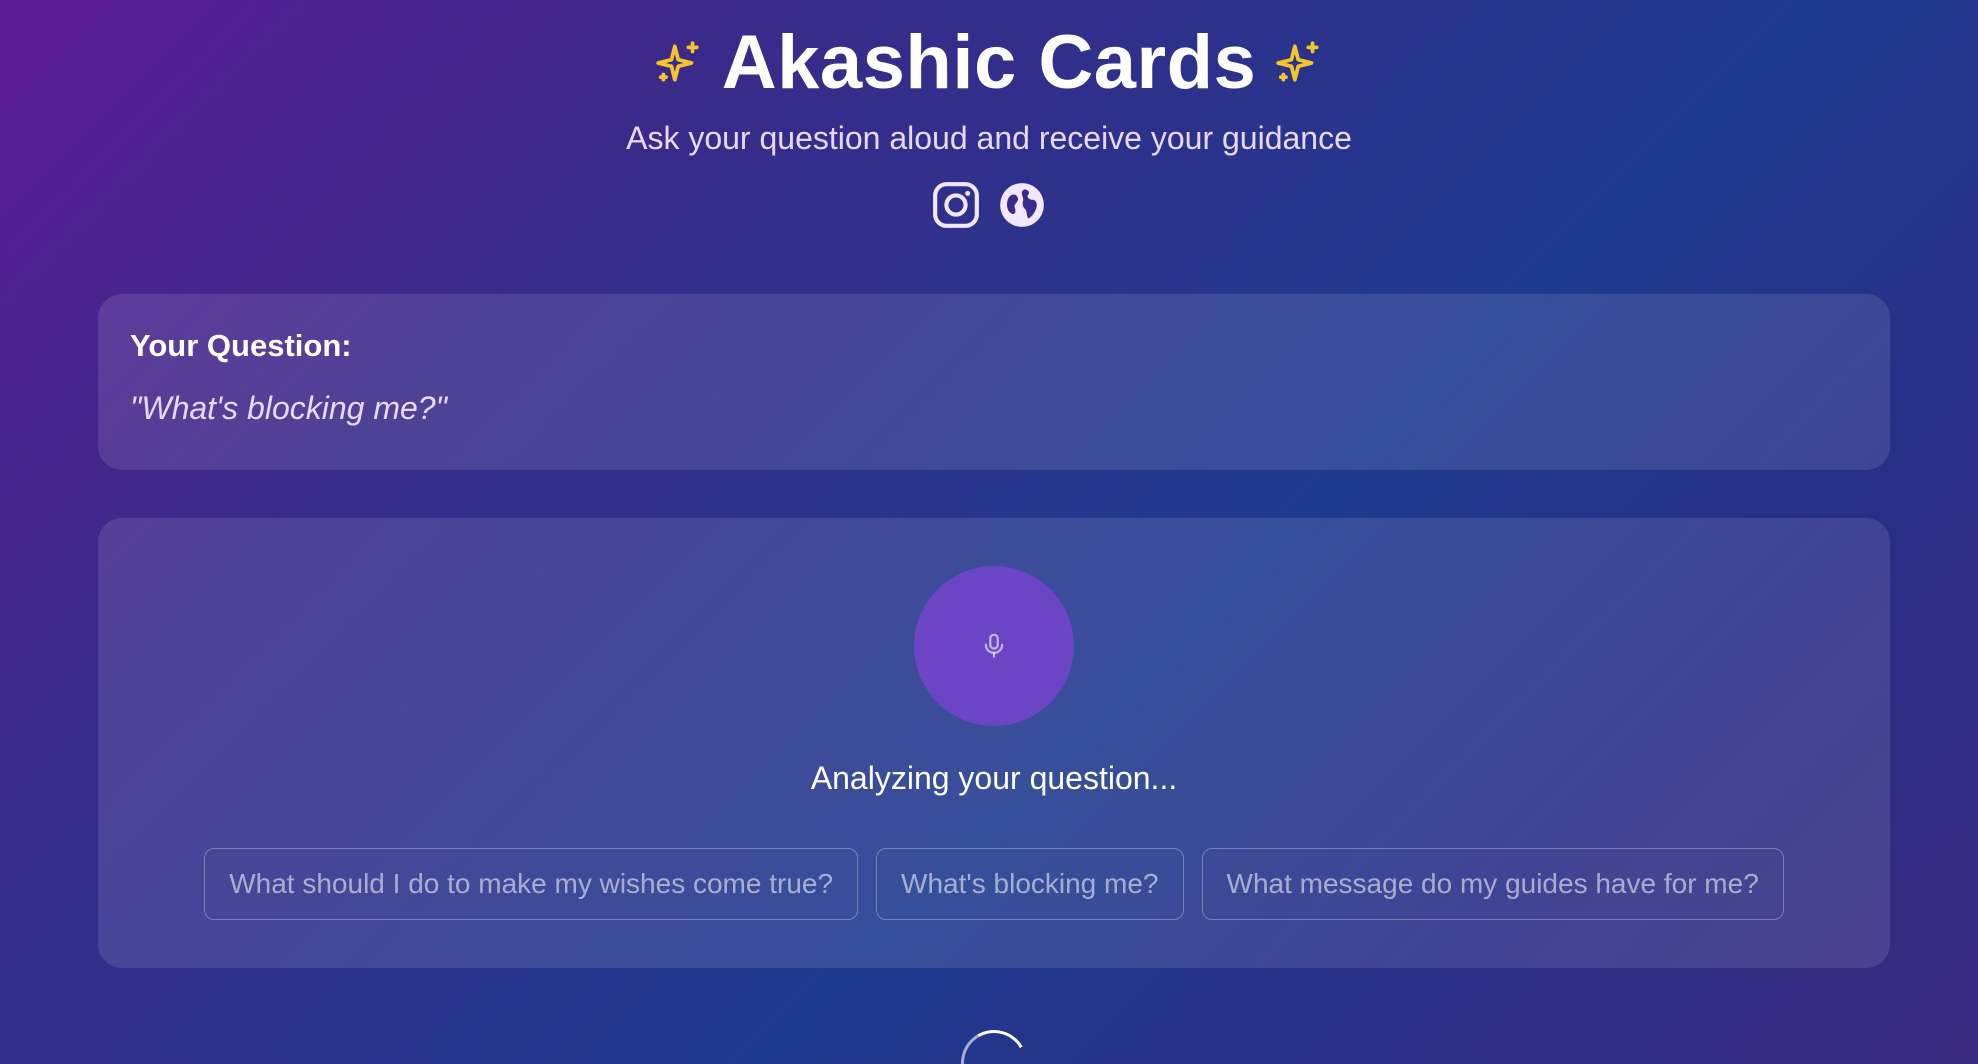  What do you see at coordinates (1030, 884) in the screenshot?
I see `suggestion-button: What's blocking me?` at bounding box center [1030, 884].